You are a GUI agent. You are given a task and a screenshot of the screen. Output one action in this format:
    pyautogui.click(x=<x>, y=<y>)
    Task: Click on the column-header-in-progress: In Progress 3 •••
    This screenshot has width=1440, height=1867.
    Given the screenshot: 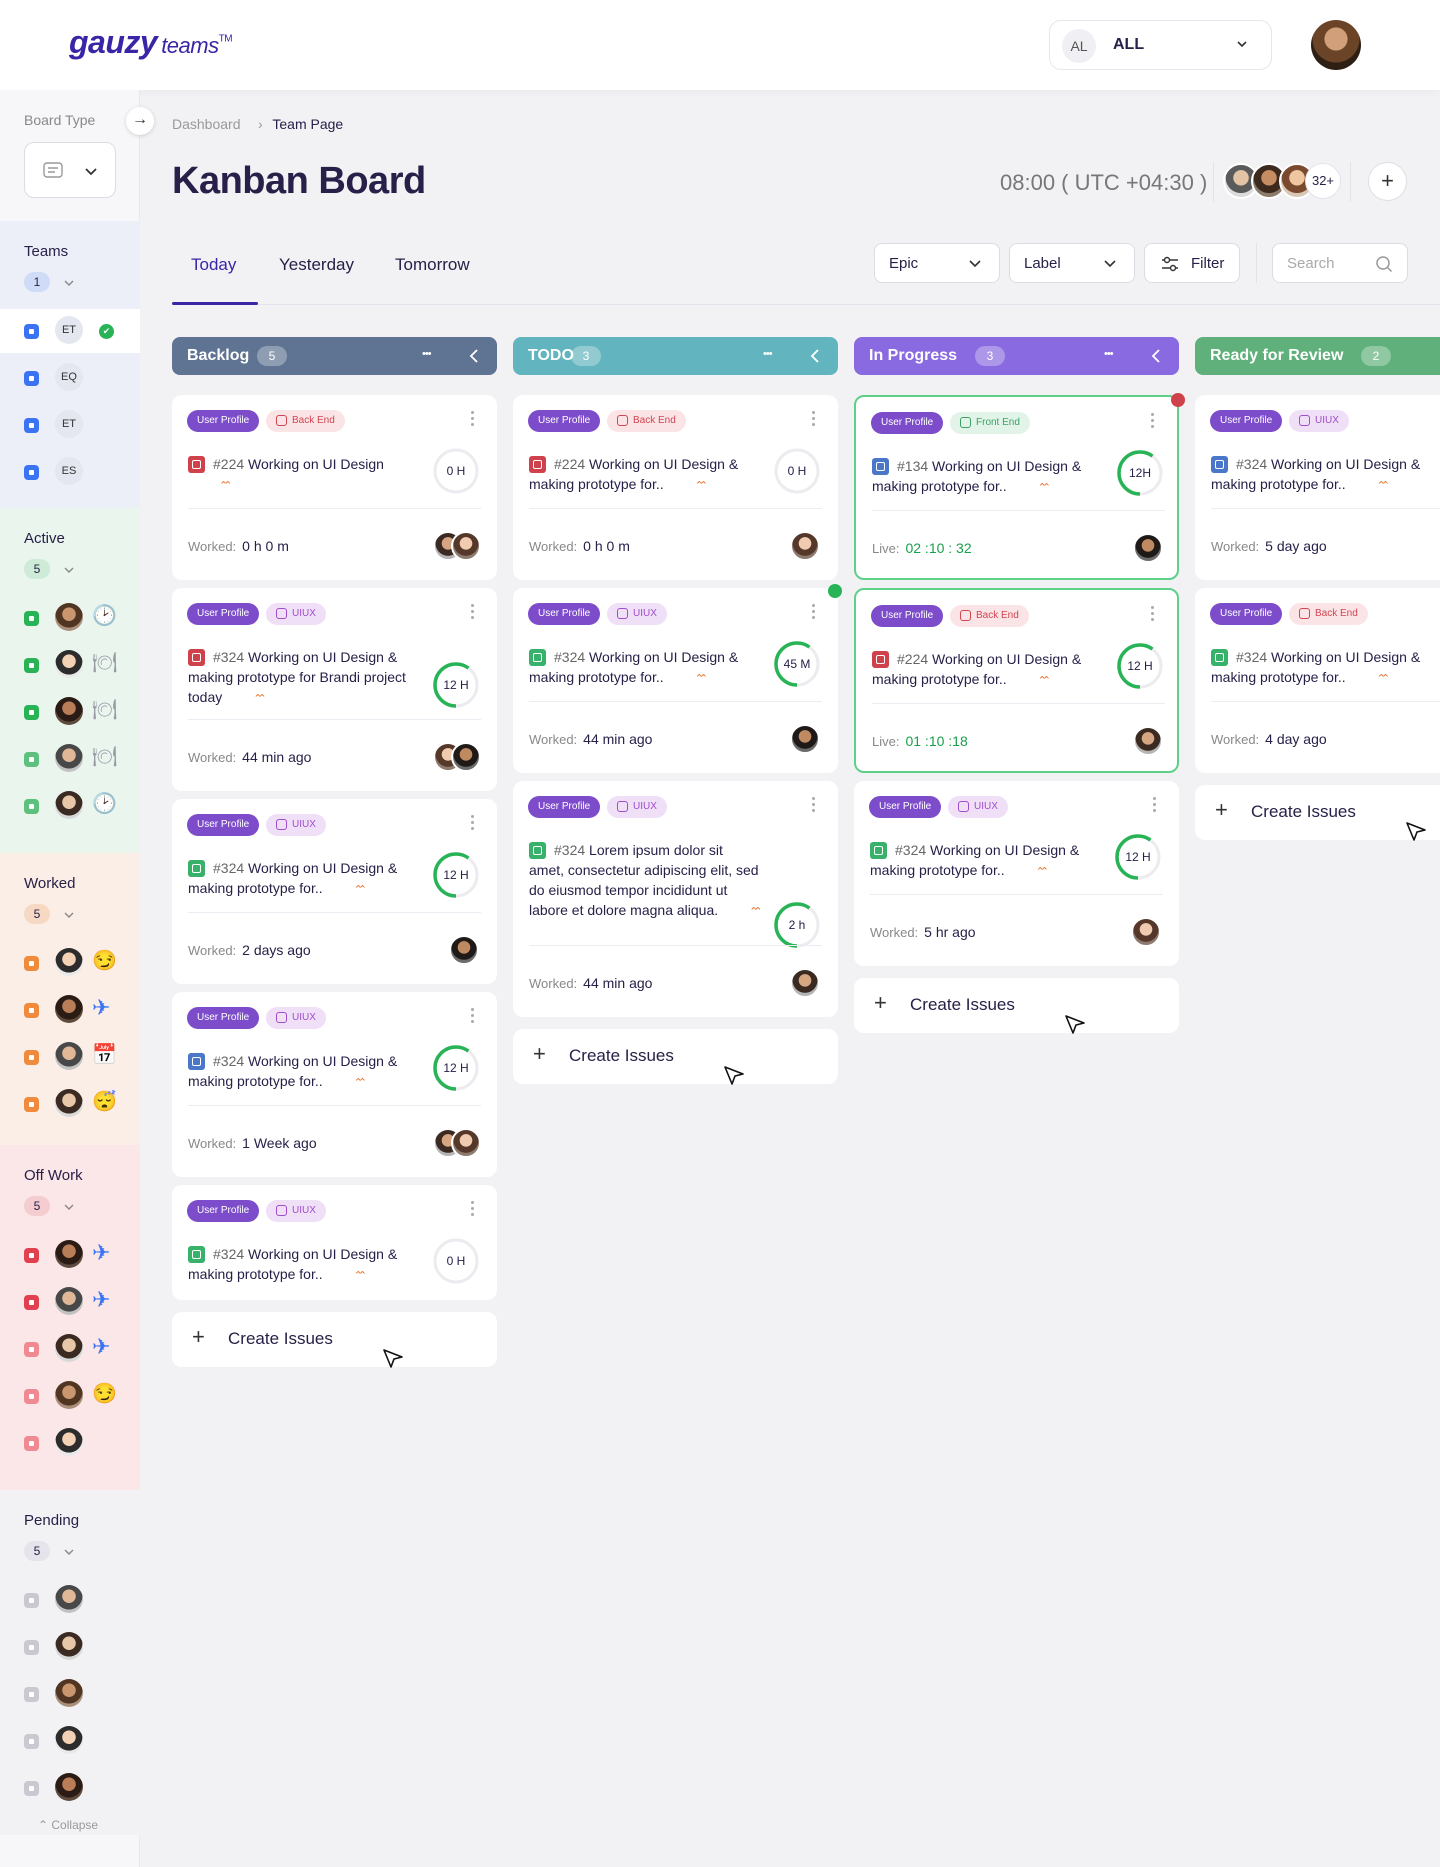 What is the action you would take?
    pyautogui.click(x=1016, y=356)
    